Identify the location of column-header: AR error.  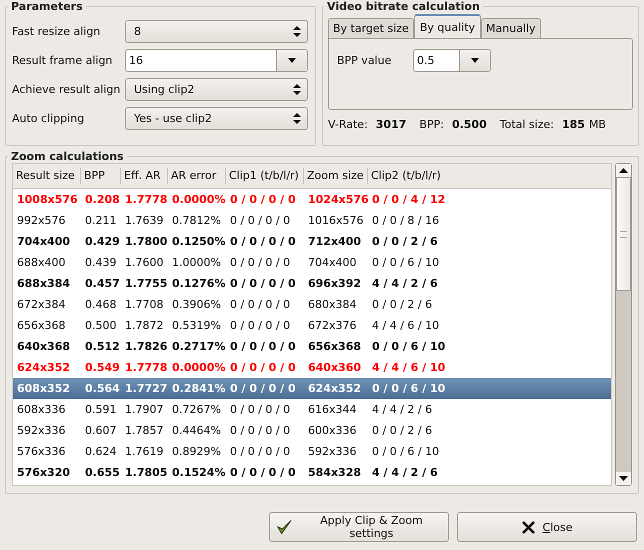
(197, 176).